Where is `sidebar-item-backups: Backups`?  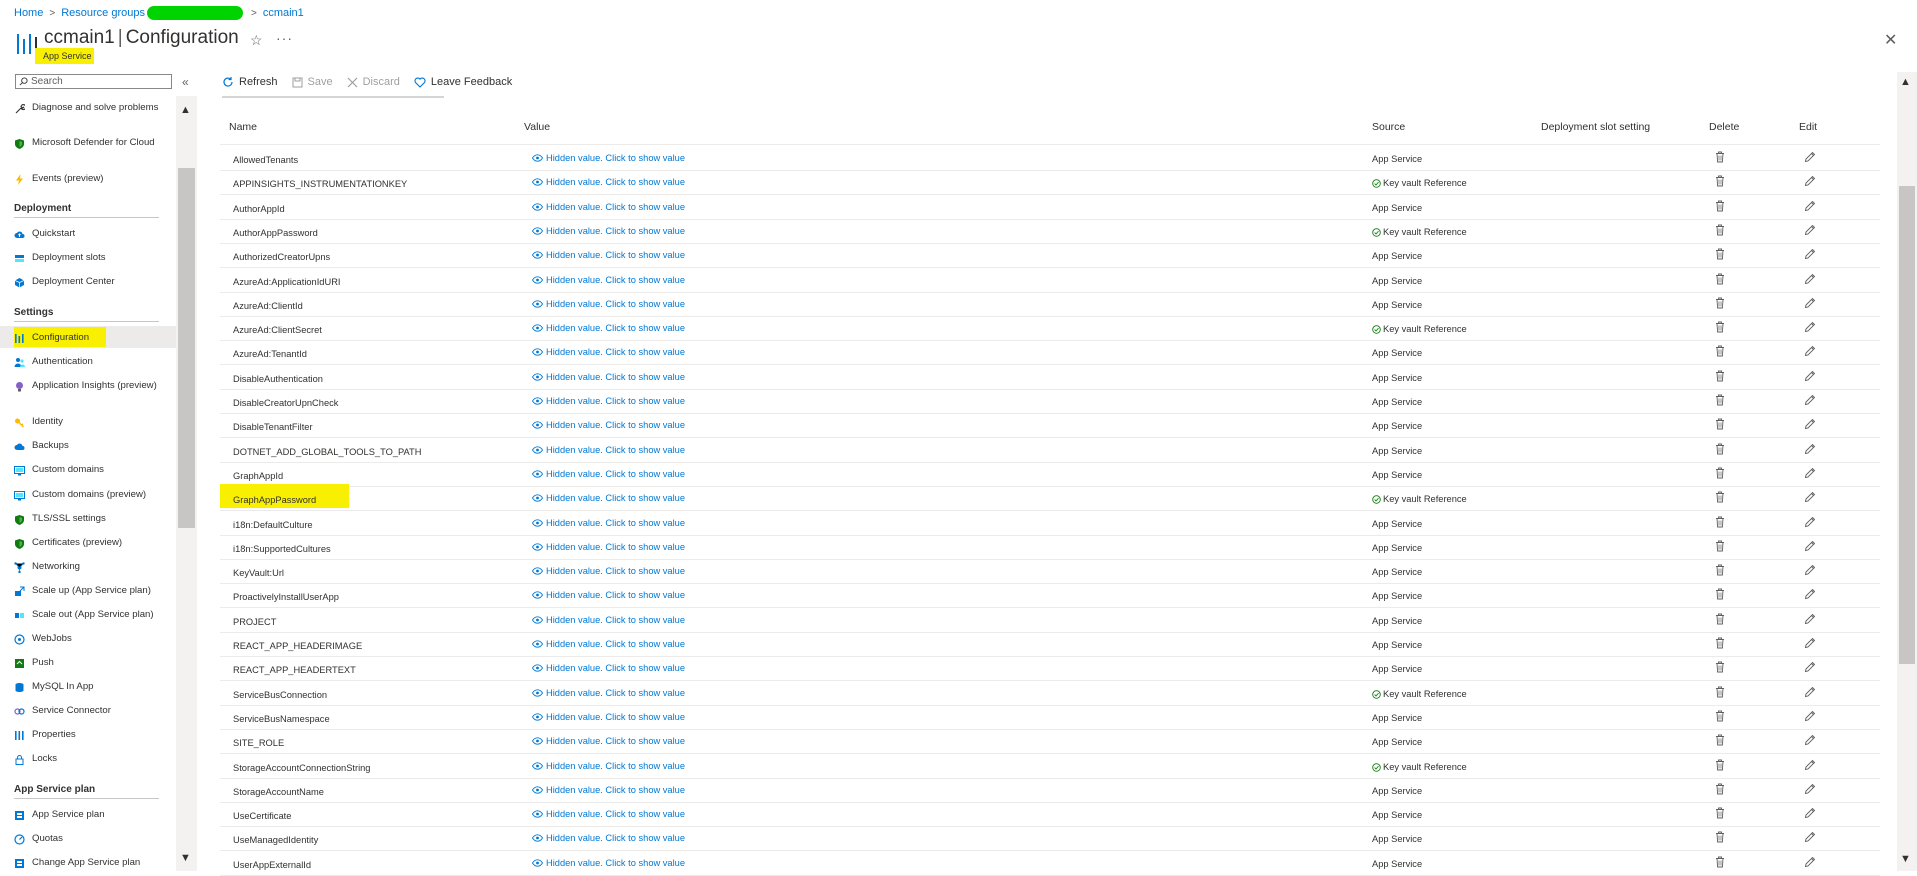 sidebar-item-backups: Backups is located at coordinates (88, 446).